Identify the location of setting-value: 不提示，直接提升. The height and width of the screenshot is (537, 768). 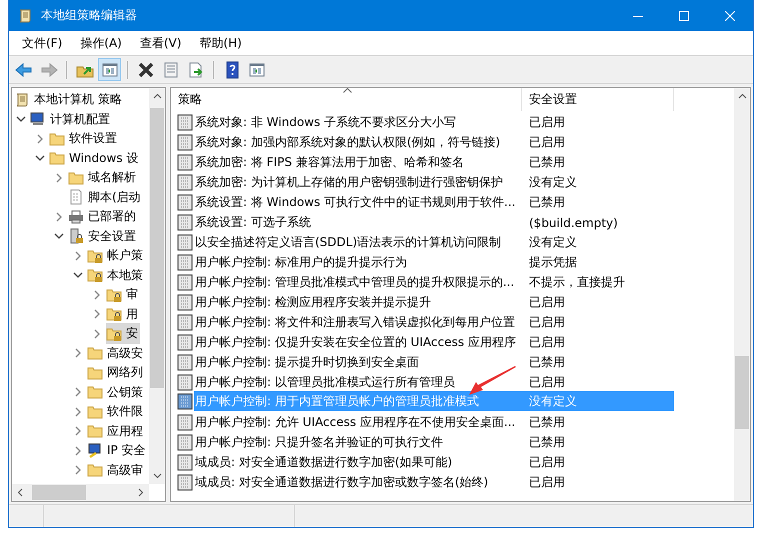
(577, 282).